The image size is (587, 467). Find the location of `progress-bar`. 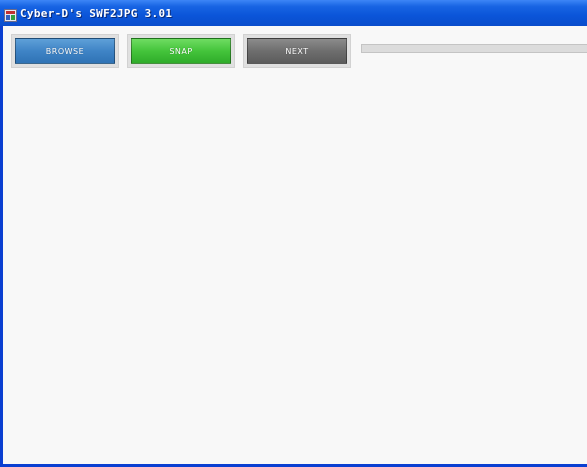

progress-bar is located at coordinates (474, 48).